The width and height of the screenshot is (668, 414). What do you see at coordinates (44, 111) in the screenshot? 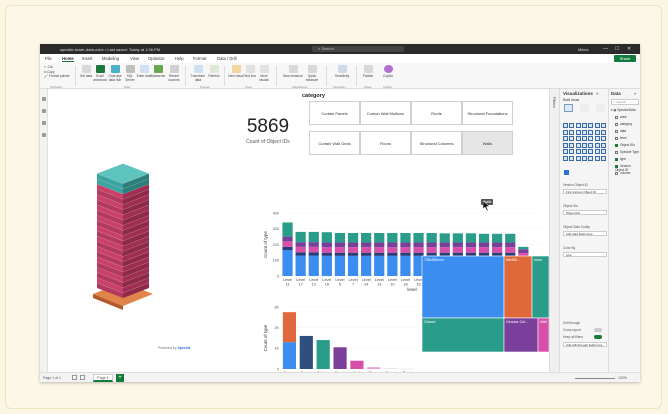
I see `table-view-icon` at bounding box center [44, 111].